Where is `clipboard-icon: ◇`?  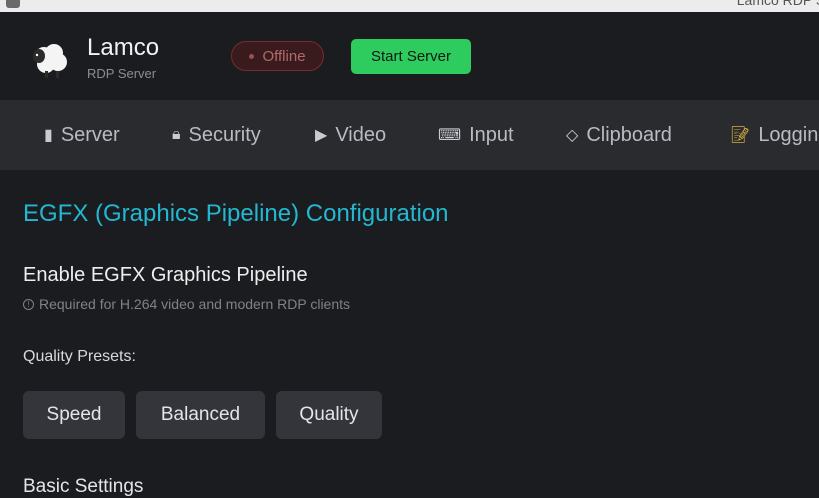 clipboard-icon: ◇ is located at coordinates (572, 135).